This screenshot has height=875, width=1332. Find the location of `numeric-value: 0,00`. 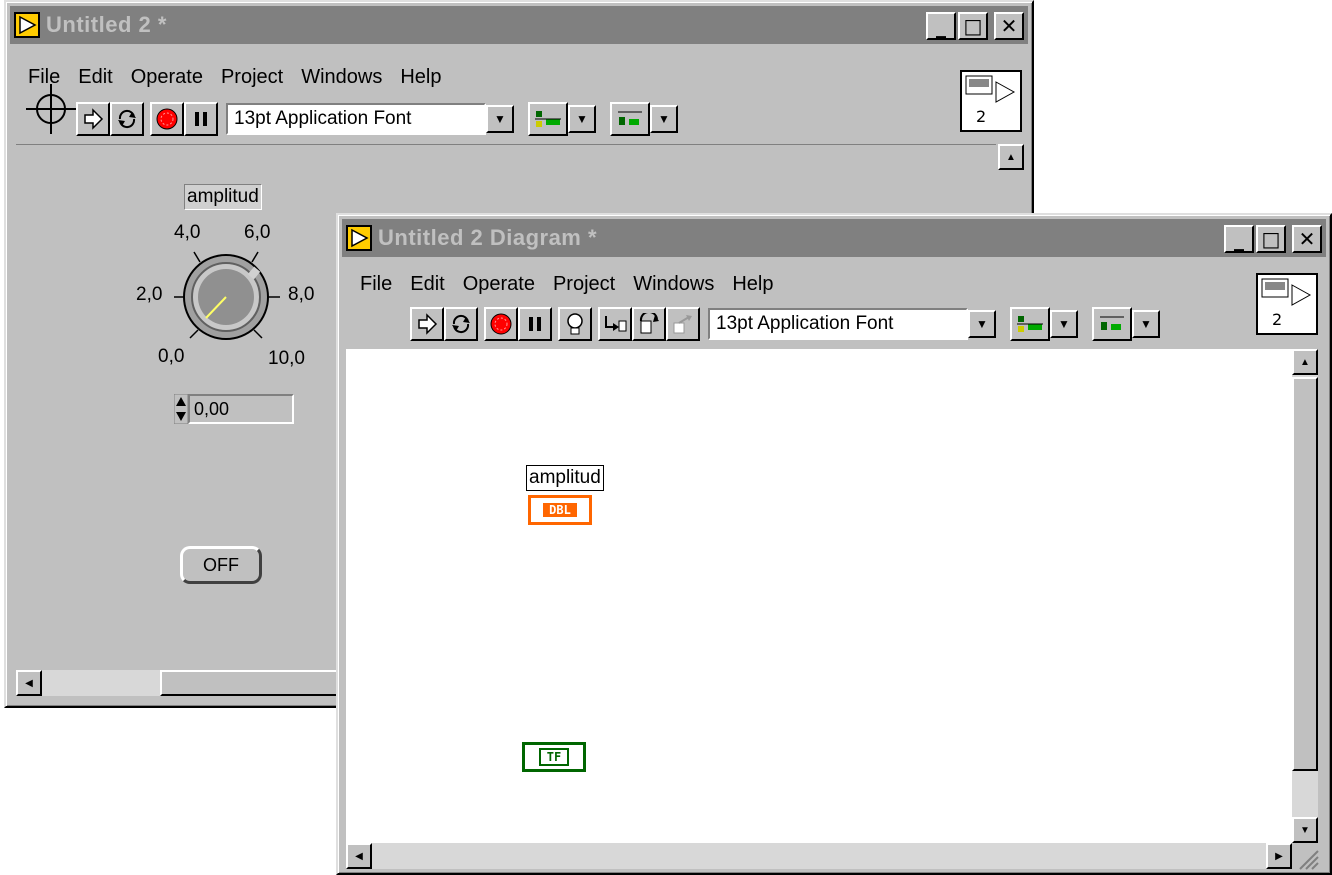

numeric-value: 0,00 is located at coordinates (241, 409).